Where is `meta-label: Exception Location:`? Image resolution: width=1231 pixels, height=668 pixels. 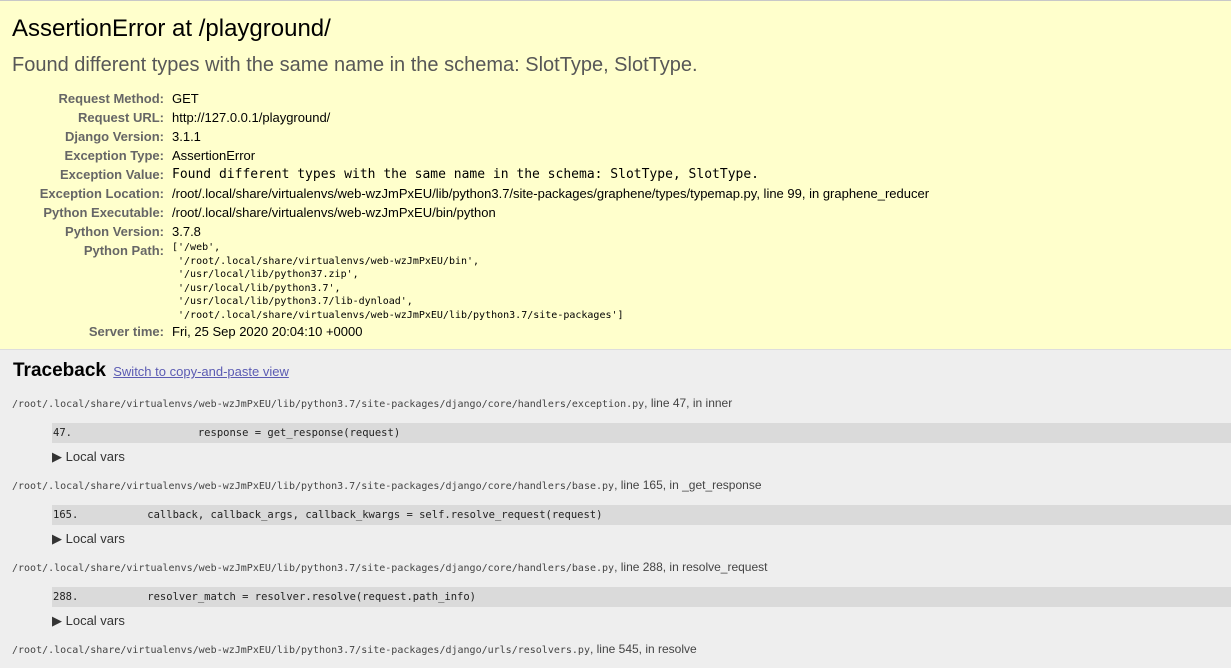 meta-label: Exception Location: is located at coordinates (101, 193).